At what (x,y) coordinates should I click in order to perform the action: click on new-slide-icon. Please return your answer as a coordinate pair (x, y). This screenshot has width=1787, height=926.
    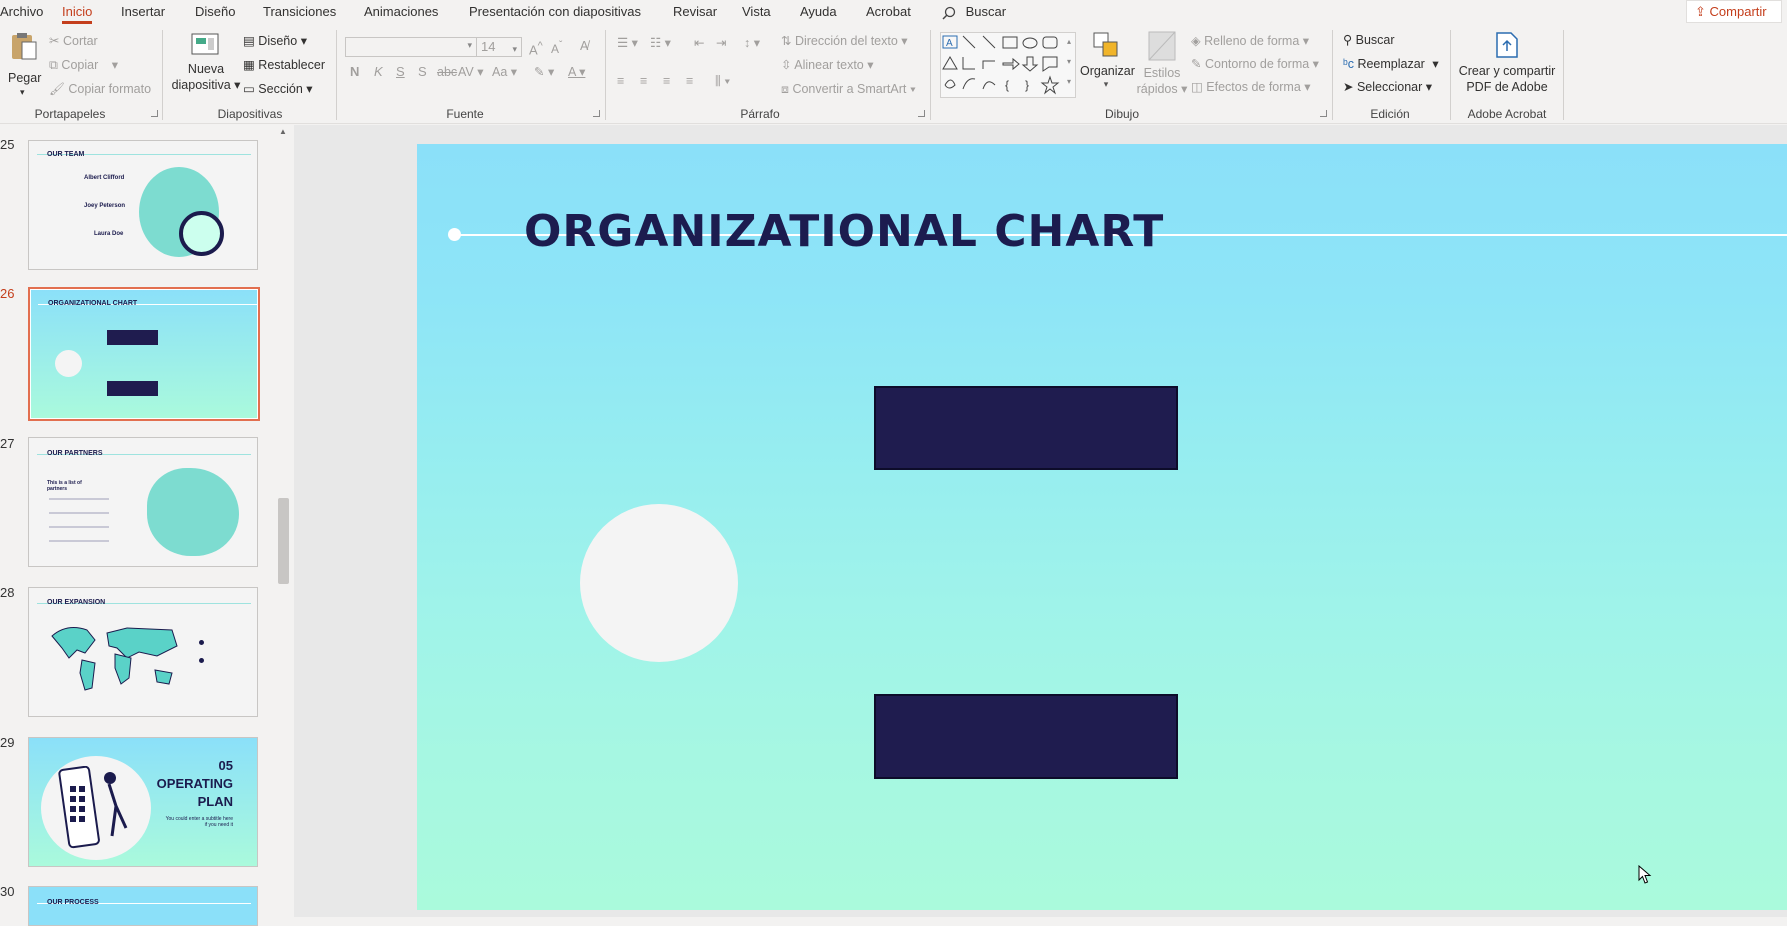
    Looking at the image, I should click on (205, 44).